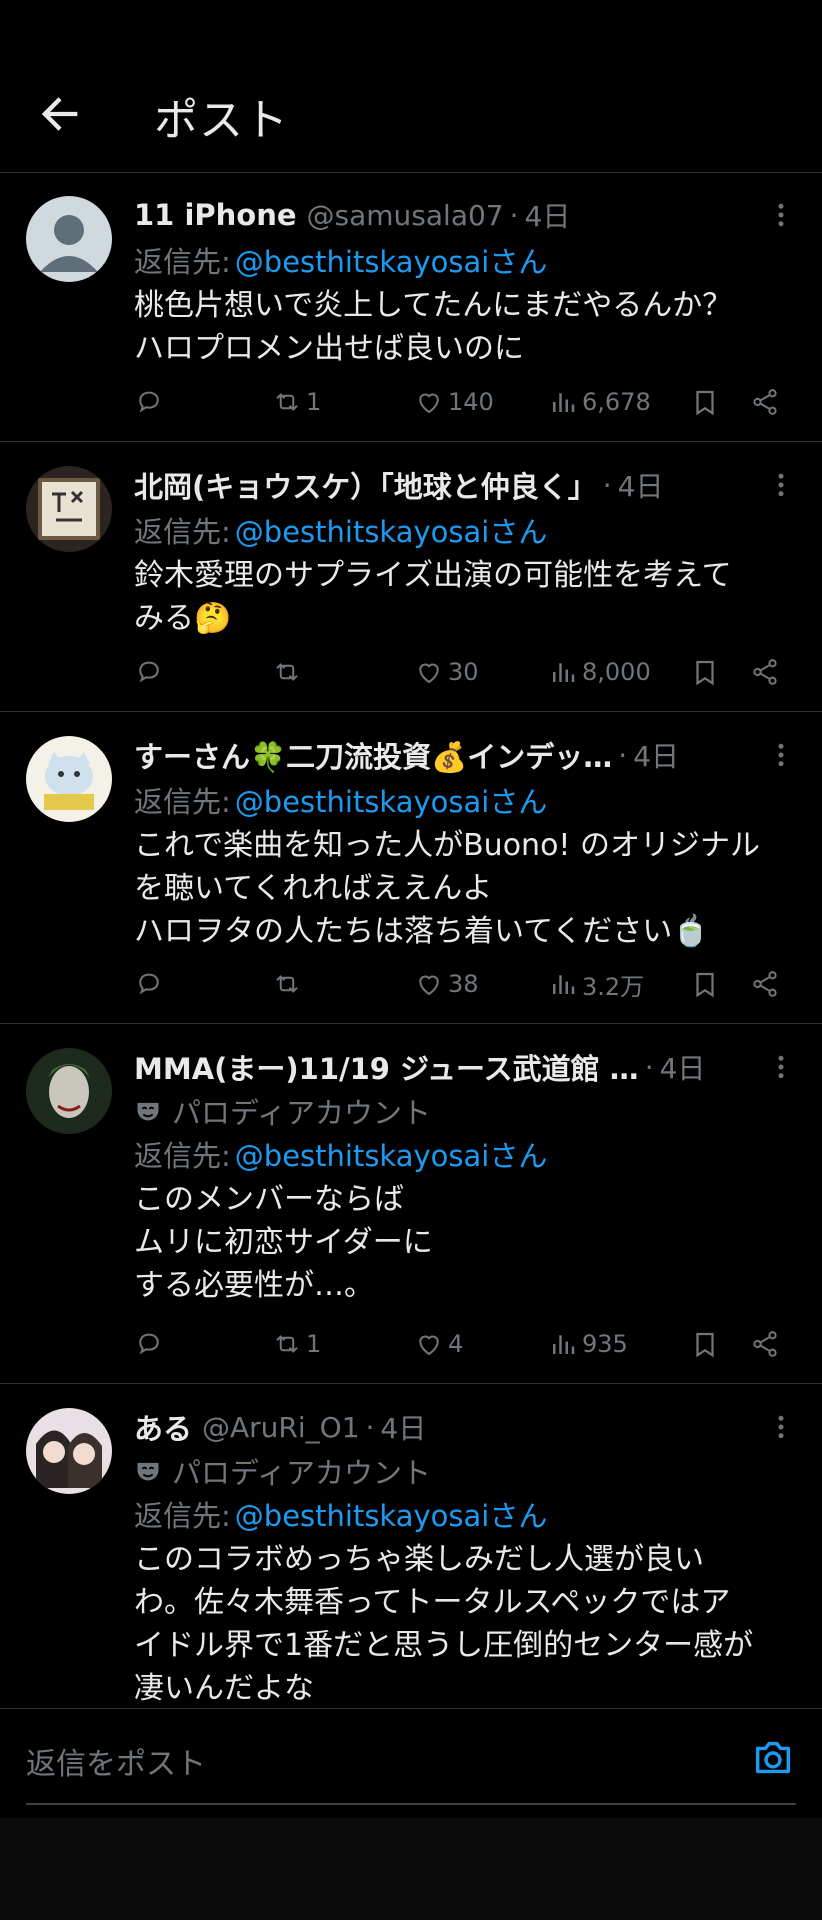  What do you see at coordinates (116, 1761) in the screenshot?
I see `reply-input: 返信をポスト` at bounding box center [116, 1761].